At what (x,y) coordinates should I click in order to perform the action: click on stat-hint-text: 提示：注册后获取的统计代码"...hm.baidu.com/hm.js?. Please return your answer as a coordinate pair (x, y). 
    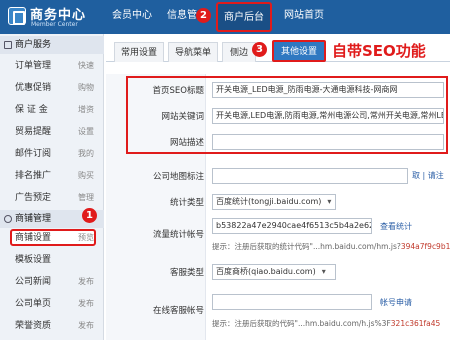
    Looking at the image, I should click on (306, 246).